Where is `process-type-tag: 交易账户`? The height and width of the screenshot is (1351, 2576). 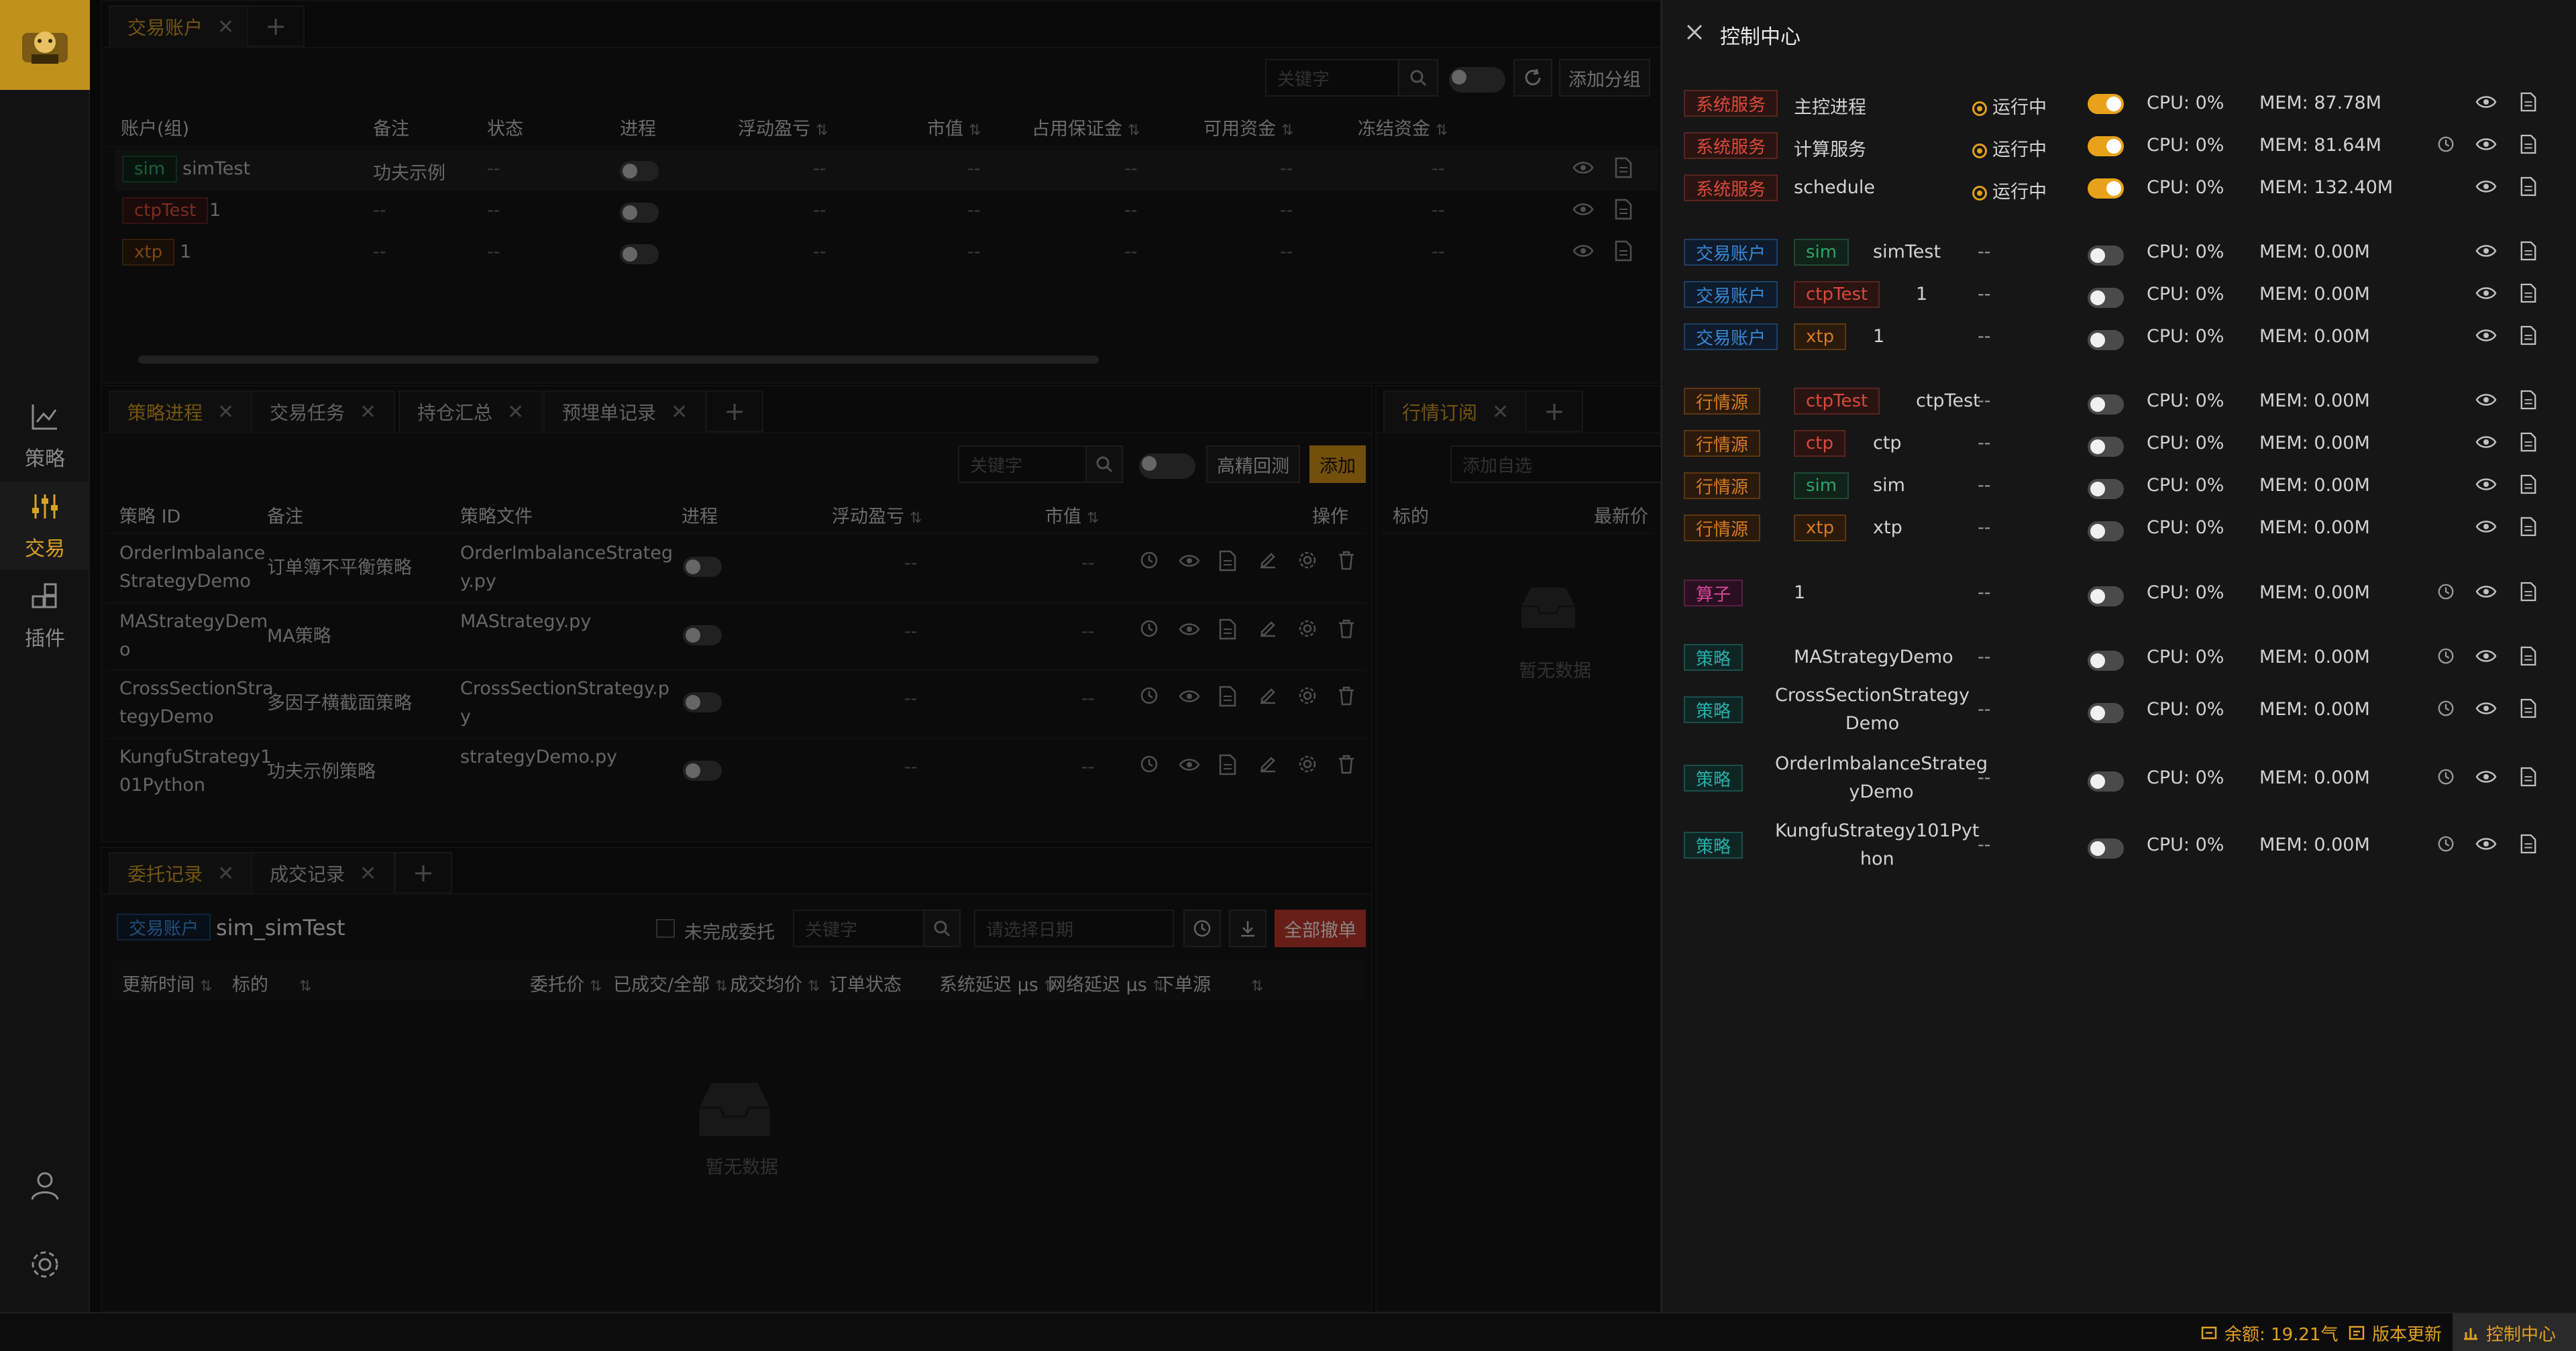 process-type-tag: 交易账户 is located at coordinates (1731, 294).